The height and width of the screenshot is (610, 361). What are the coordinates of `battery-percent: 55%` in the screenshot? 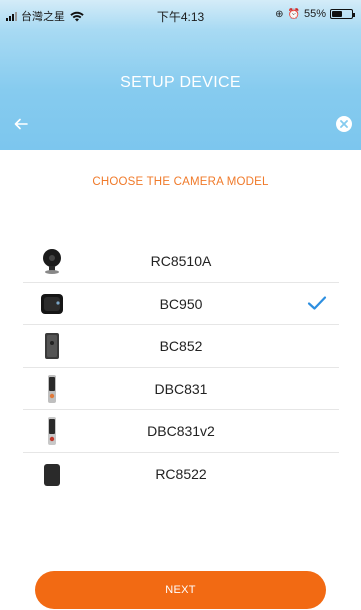 It's located at (314, 14).